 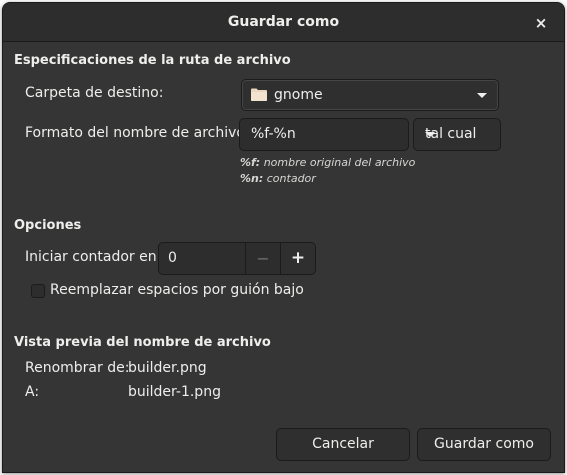 What do you see at coordinates (343, 444) in the screenshot?
I see `cancel-button: Cancelar` at bounding box center [343, 444].